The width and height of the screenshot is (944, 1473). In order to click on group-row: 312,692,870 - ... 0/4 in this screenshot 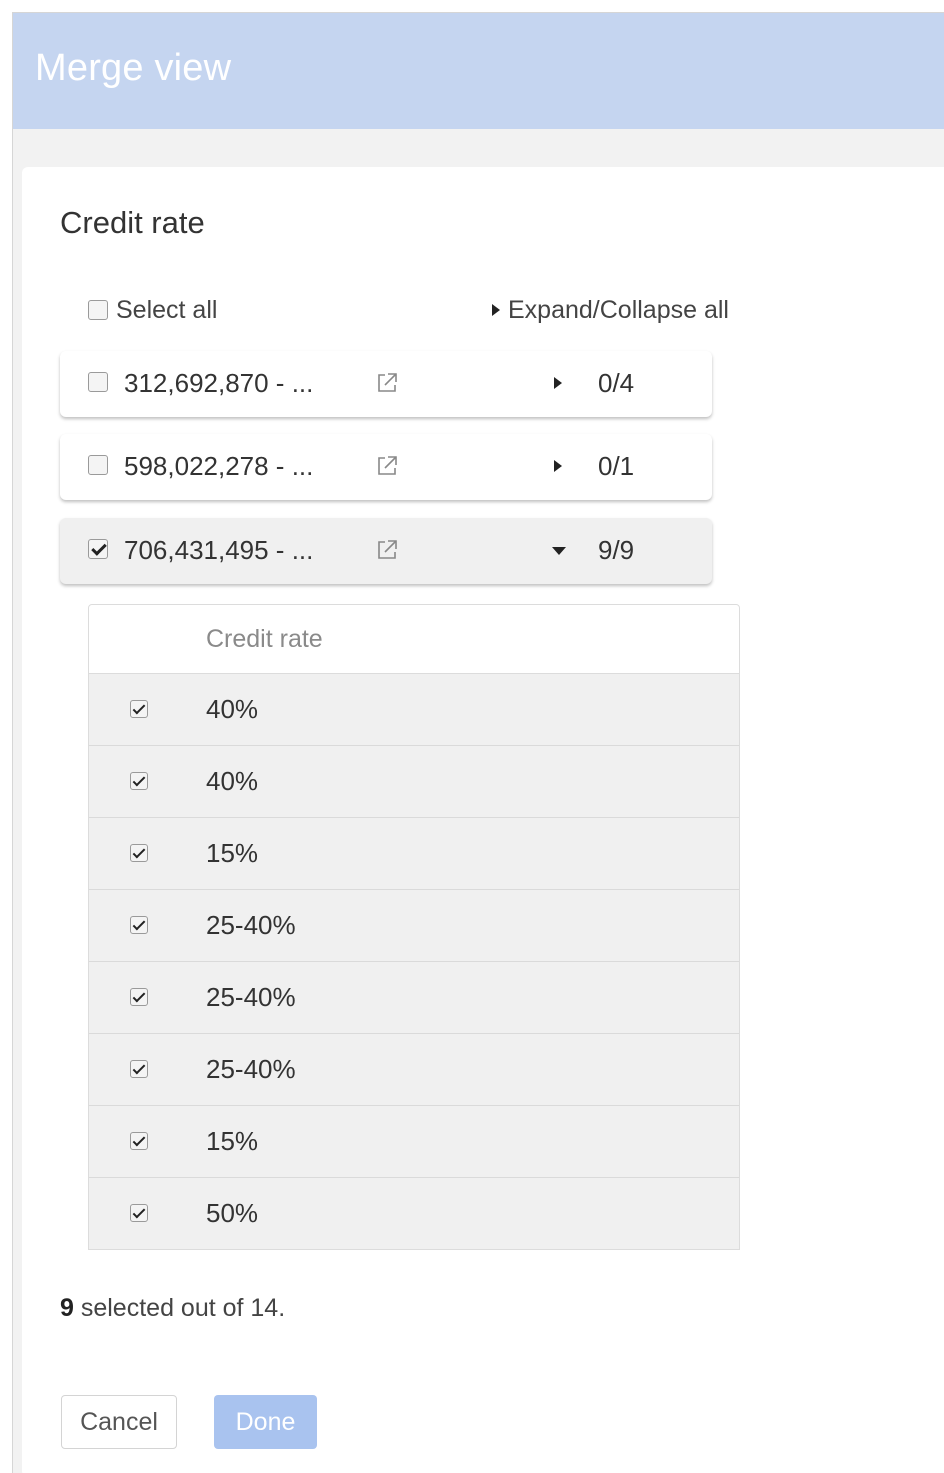, I will do `click(386, 384)`.